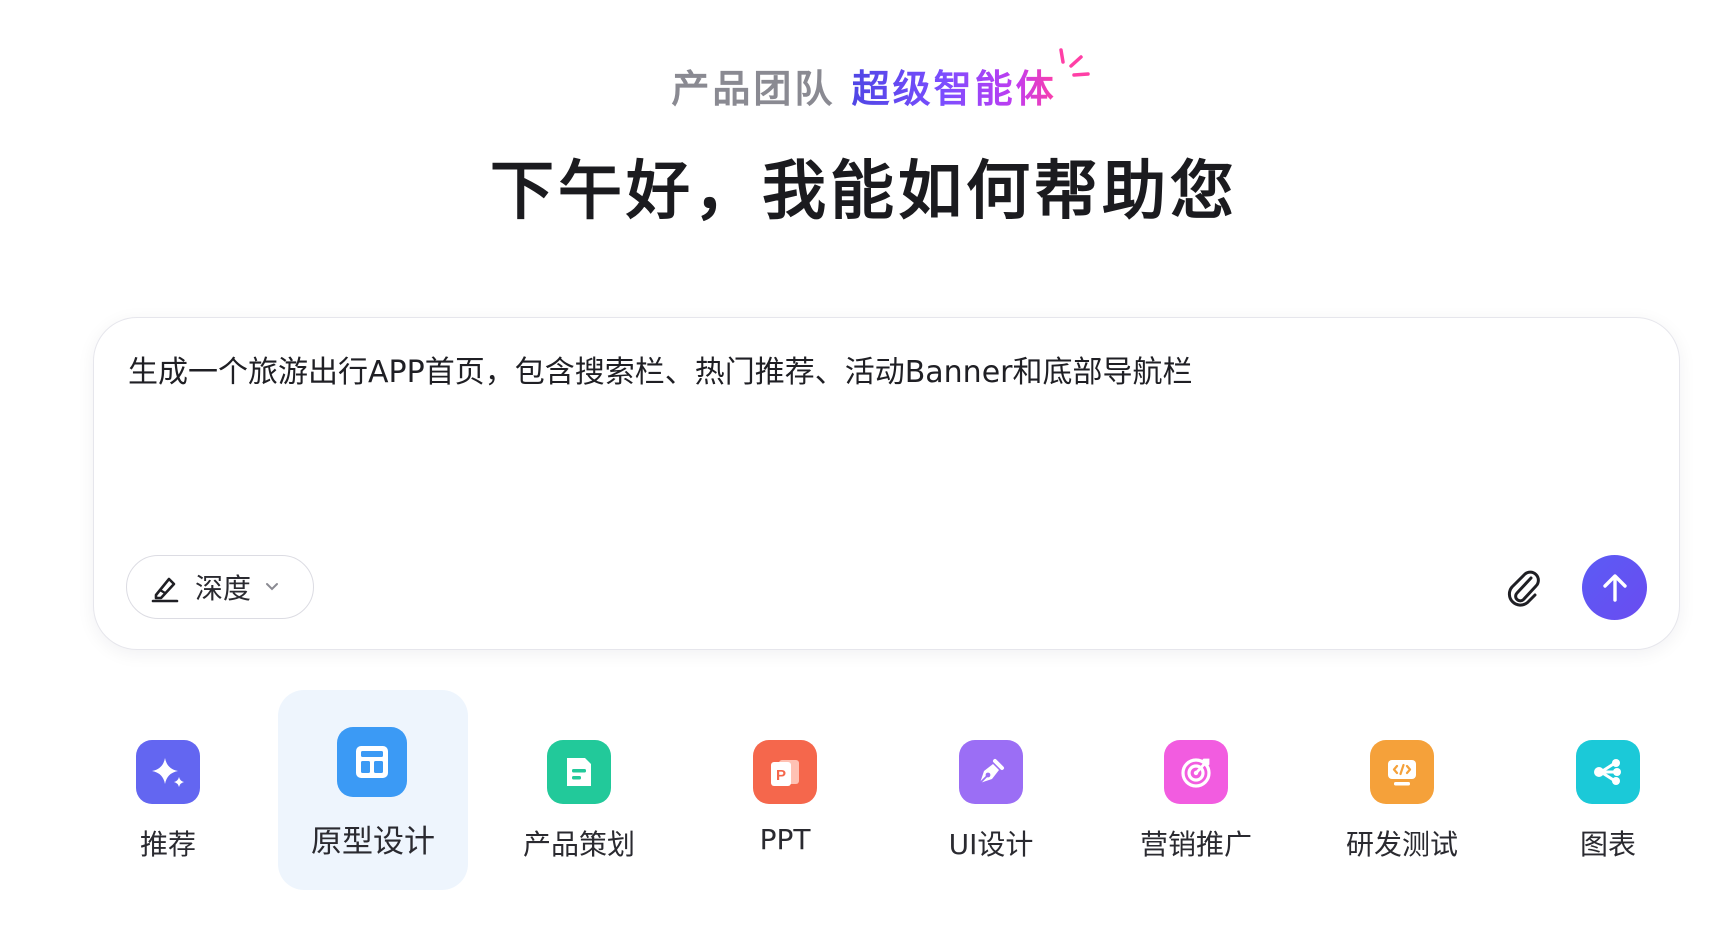  What do you see at coordinates (168, 772) in the screenshot?
I see `sparkle-icon` at bounding box center [168, 772].